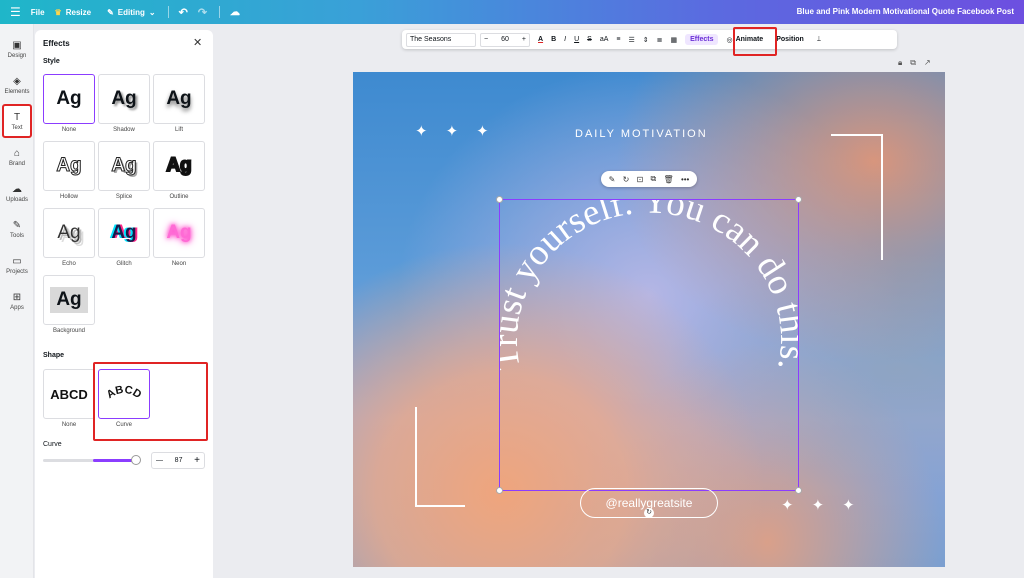  What do you see at coordinates (626, 179) in the screenshot?
I see `comment-icon: ↻` at bounding box center [626, 179].